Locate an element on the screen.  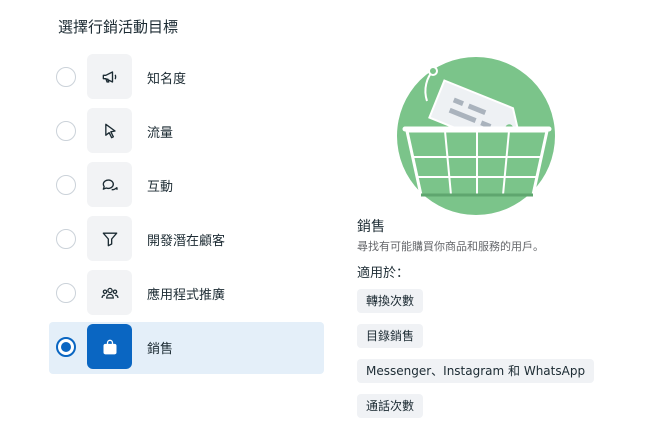
objective-sales: 銷售 is located at coordinates (186, 348).